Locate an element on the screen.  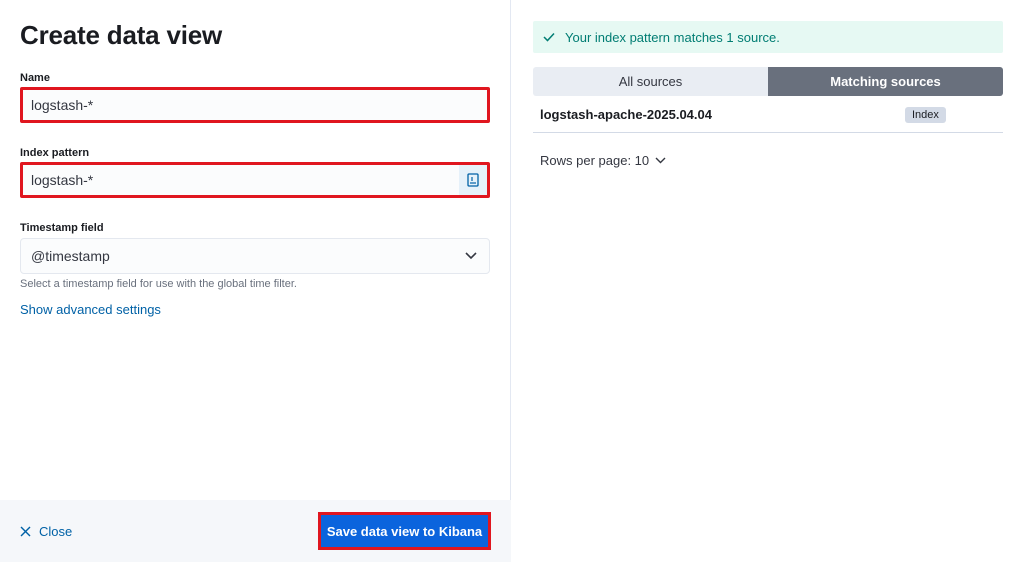
match-callout: Your index pattern matches 1 source. is located at coordinates (768, 37).